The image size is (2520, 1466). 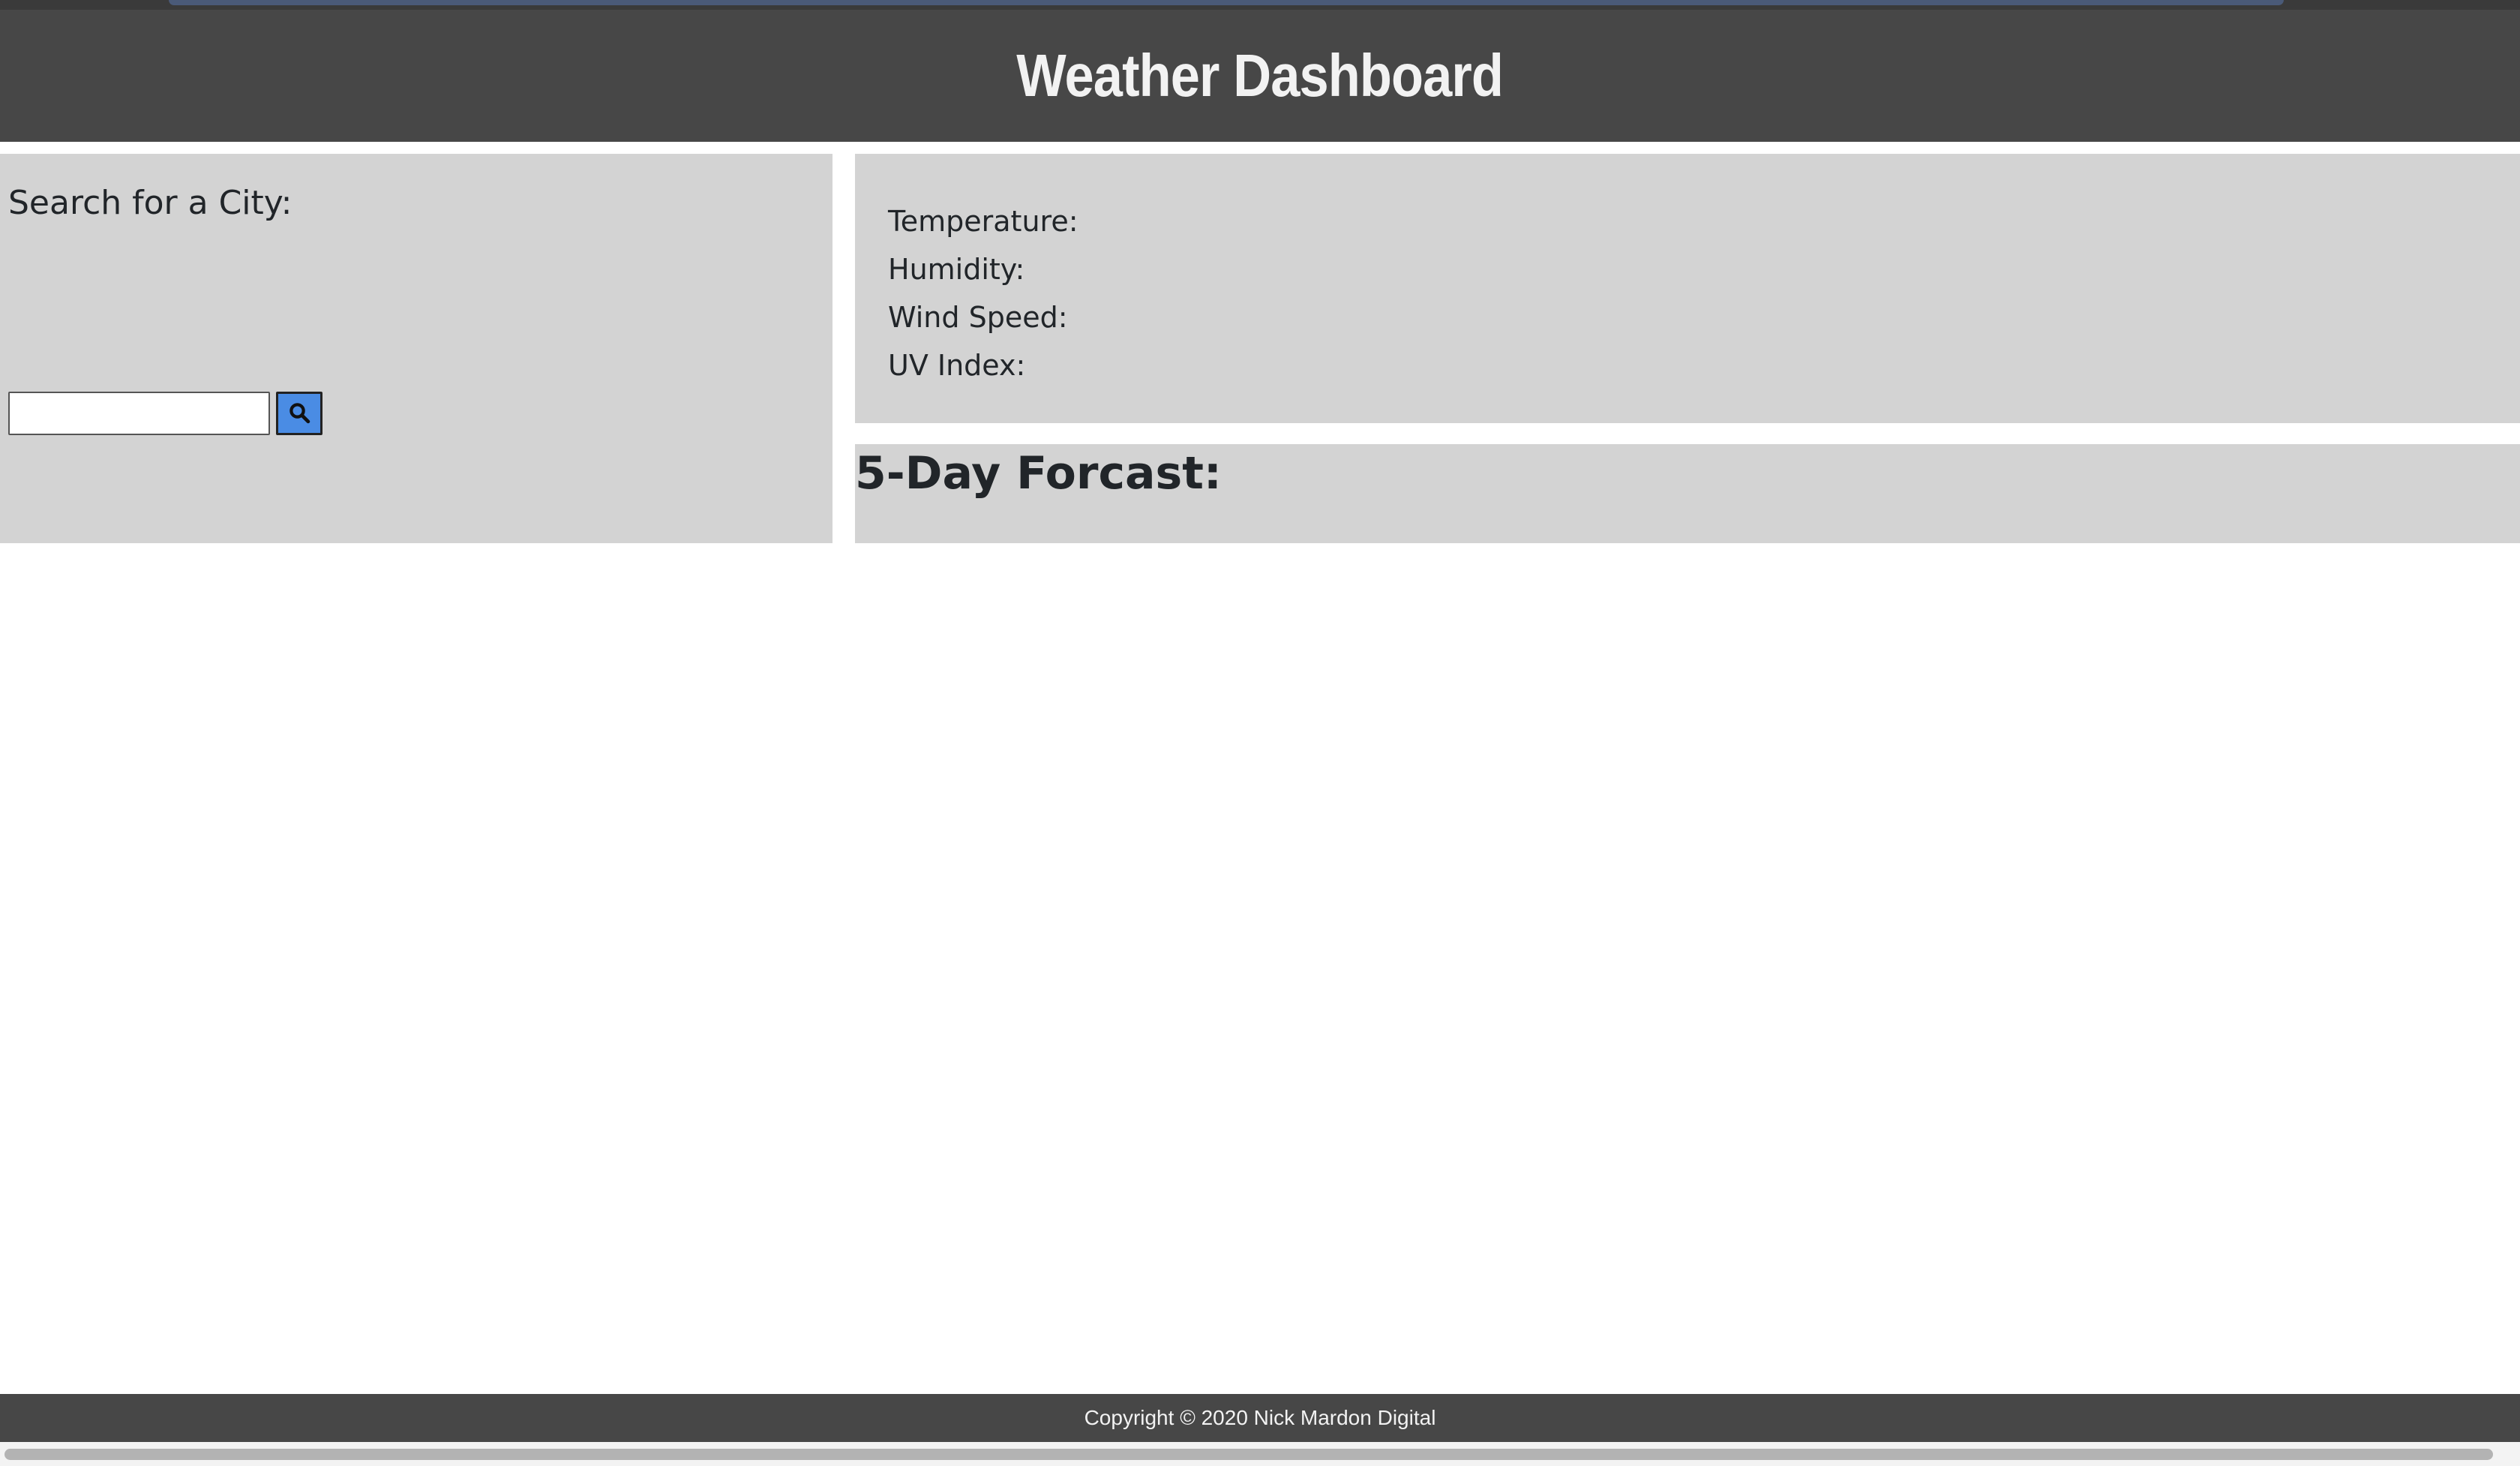 What do you see at coordinates (957, 365) in the screenshot?
I see `uv-index-label: UV Index:` at bounding box center [957, 365].